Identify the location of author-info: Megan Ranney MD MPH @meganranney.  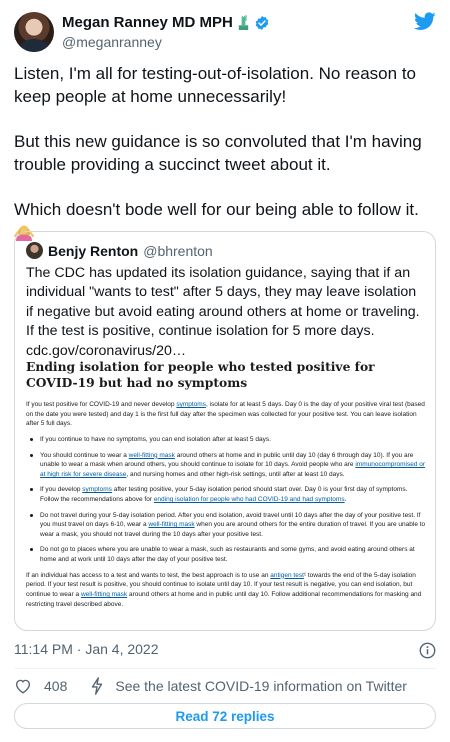
(166, 32).